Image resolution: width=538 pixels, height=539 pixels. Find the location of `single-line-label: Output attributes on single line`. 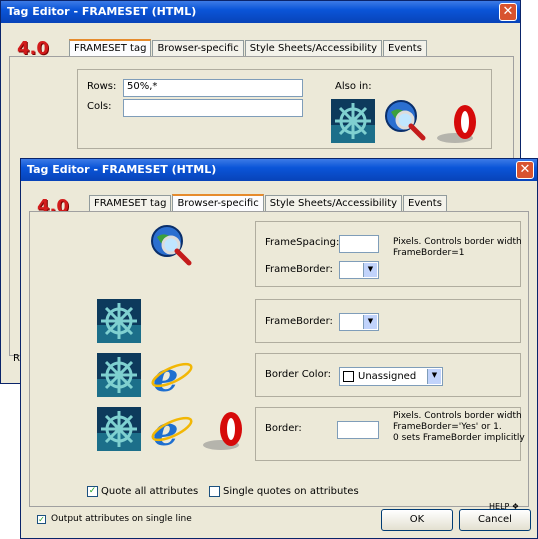

single-line-label: Output attributes on single line is located at coordinates (121, 519).